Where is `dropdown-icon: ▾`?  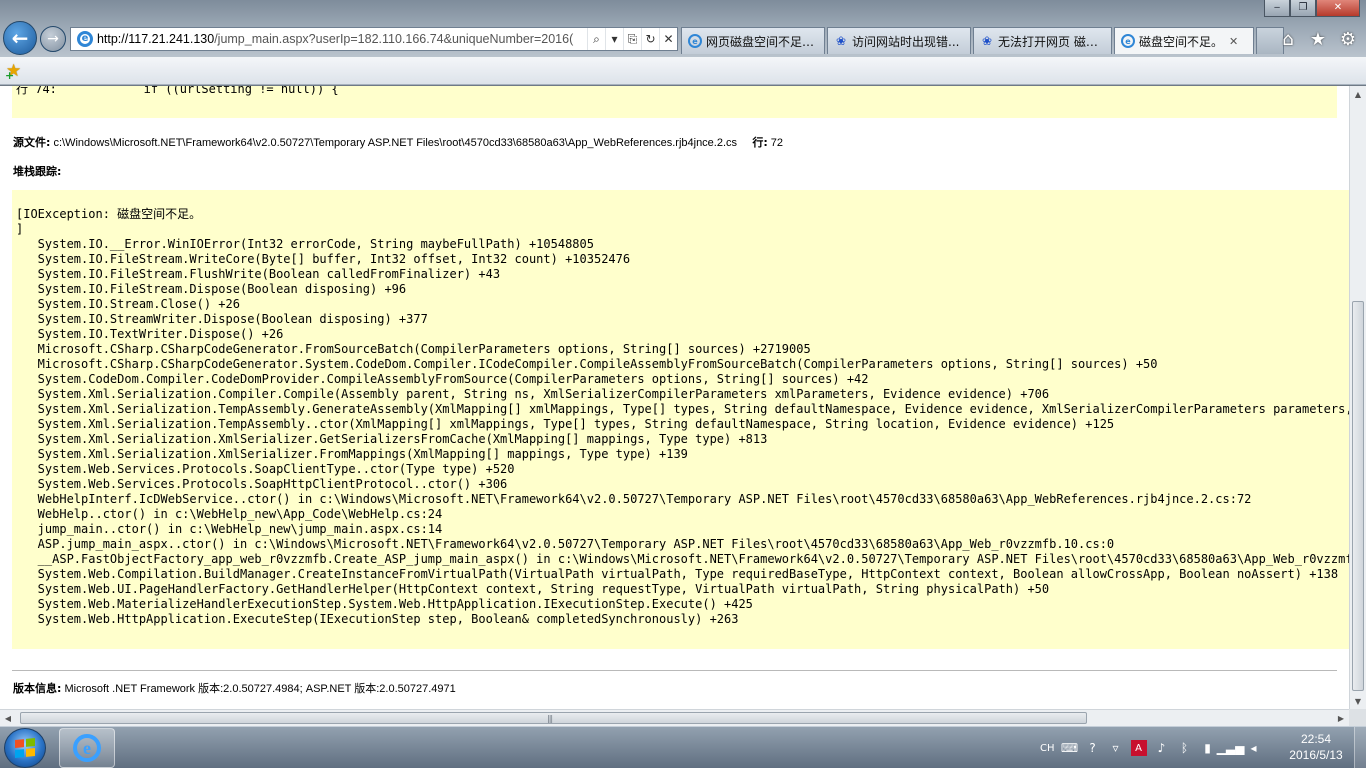 dropdown-icon: ▾ is located at coordinates (614, 39).